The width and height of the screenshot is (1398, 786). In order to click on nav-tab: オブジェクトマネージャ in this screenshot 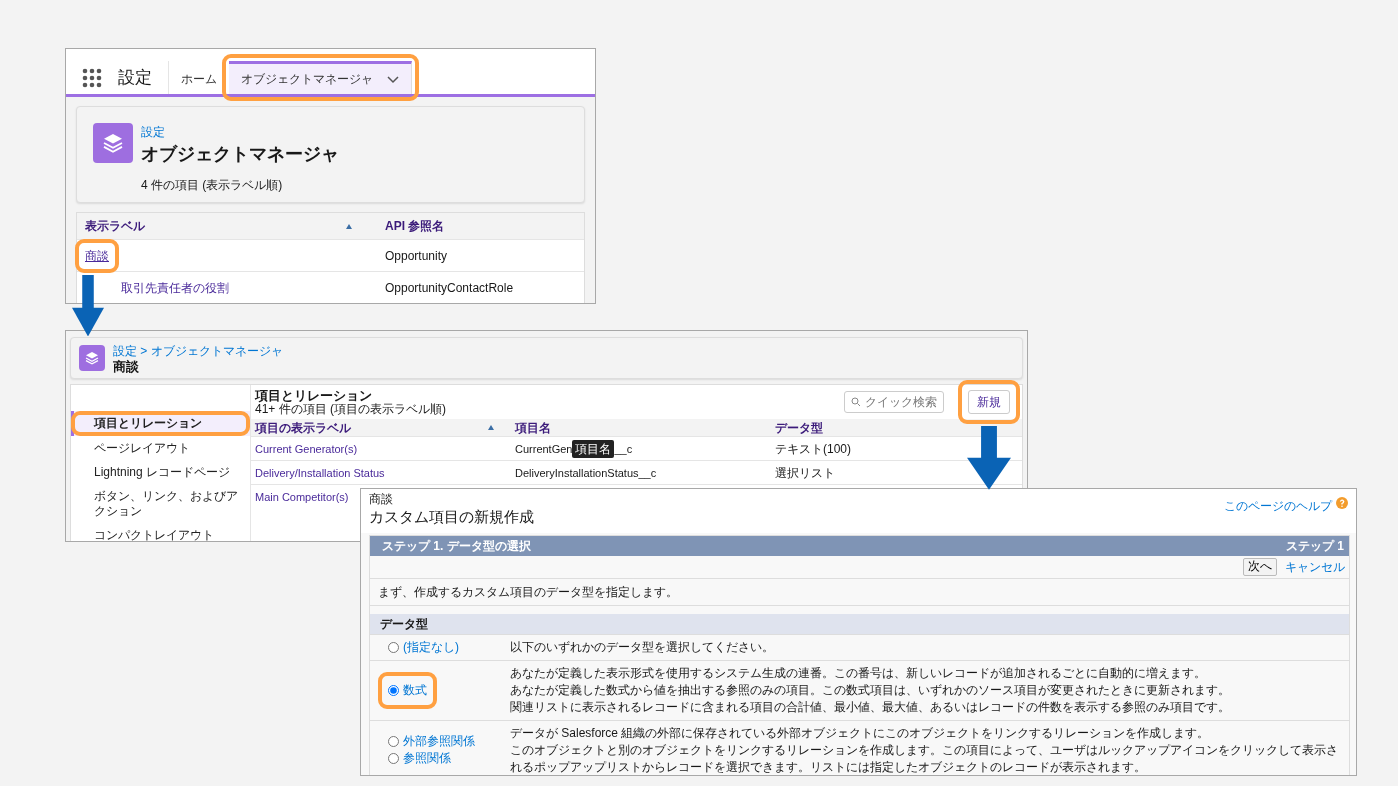, I will do `click(320, 77)`.